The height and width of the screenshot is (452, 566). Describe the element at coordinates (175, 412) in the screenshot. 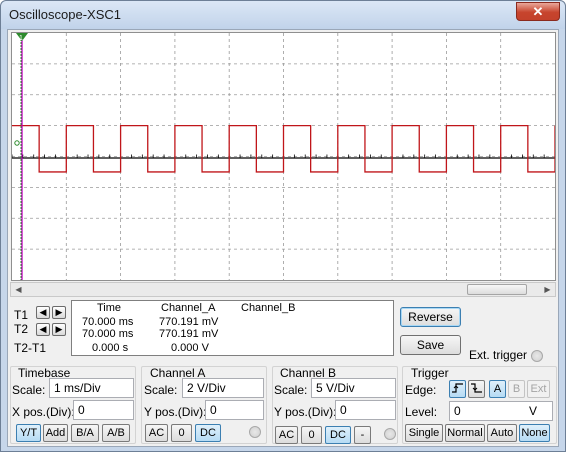

I see `channel-a-ypos-label: Y pos.(Div):` at that location.